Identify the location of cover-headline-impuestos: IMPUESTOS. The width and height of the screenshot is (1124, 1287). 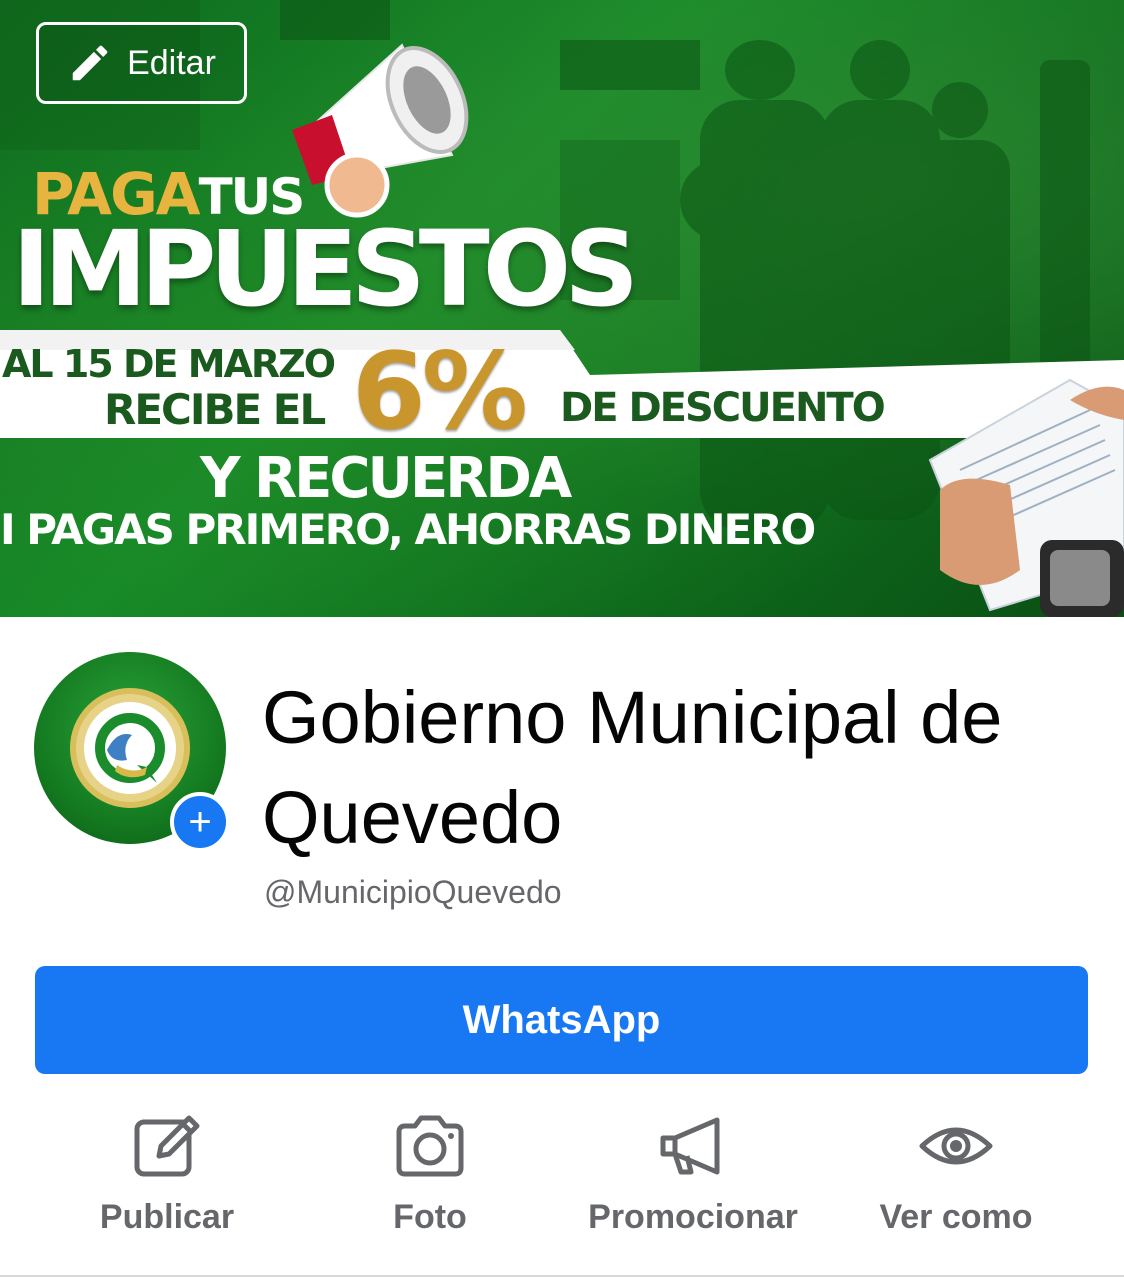
(325, 269).